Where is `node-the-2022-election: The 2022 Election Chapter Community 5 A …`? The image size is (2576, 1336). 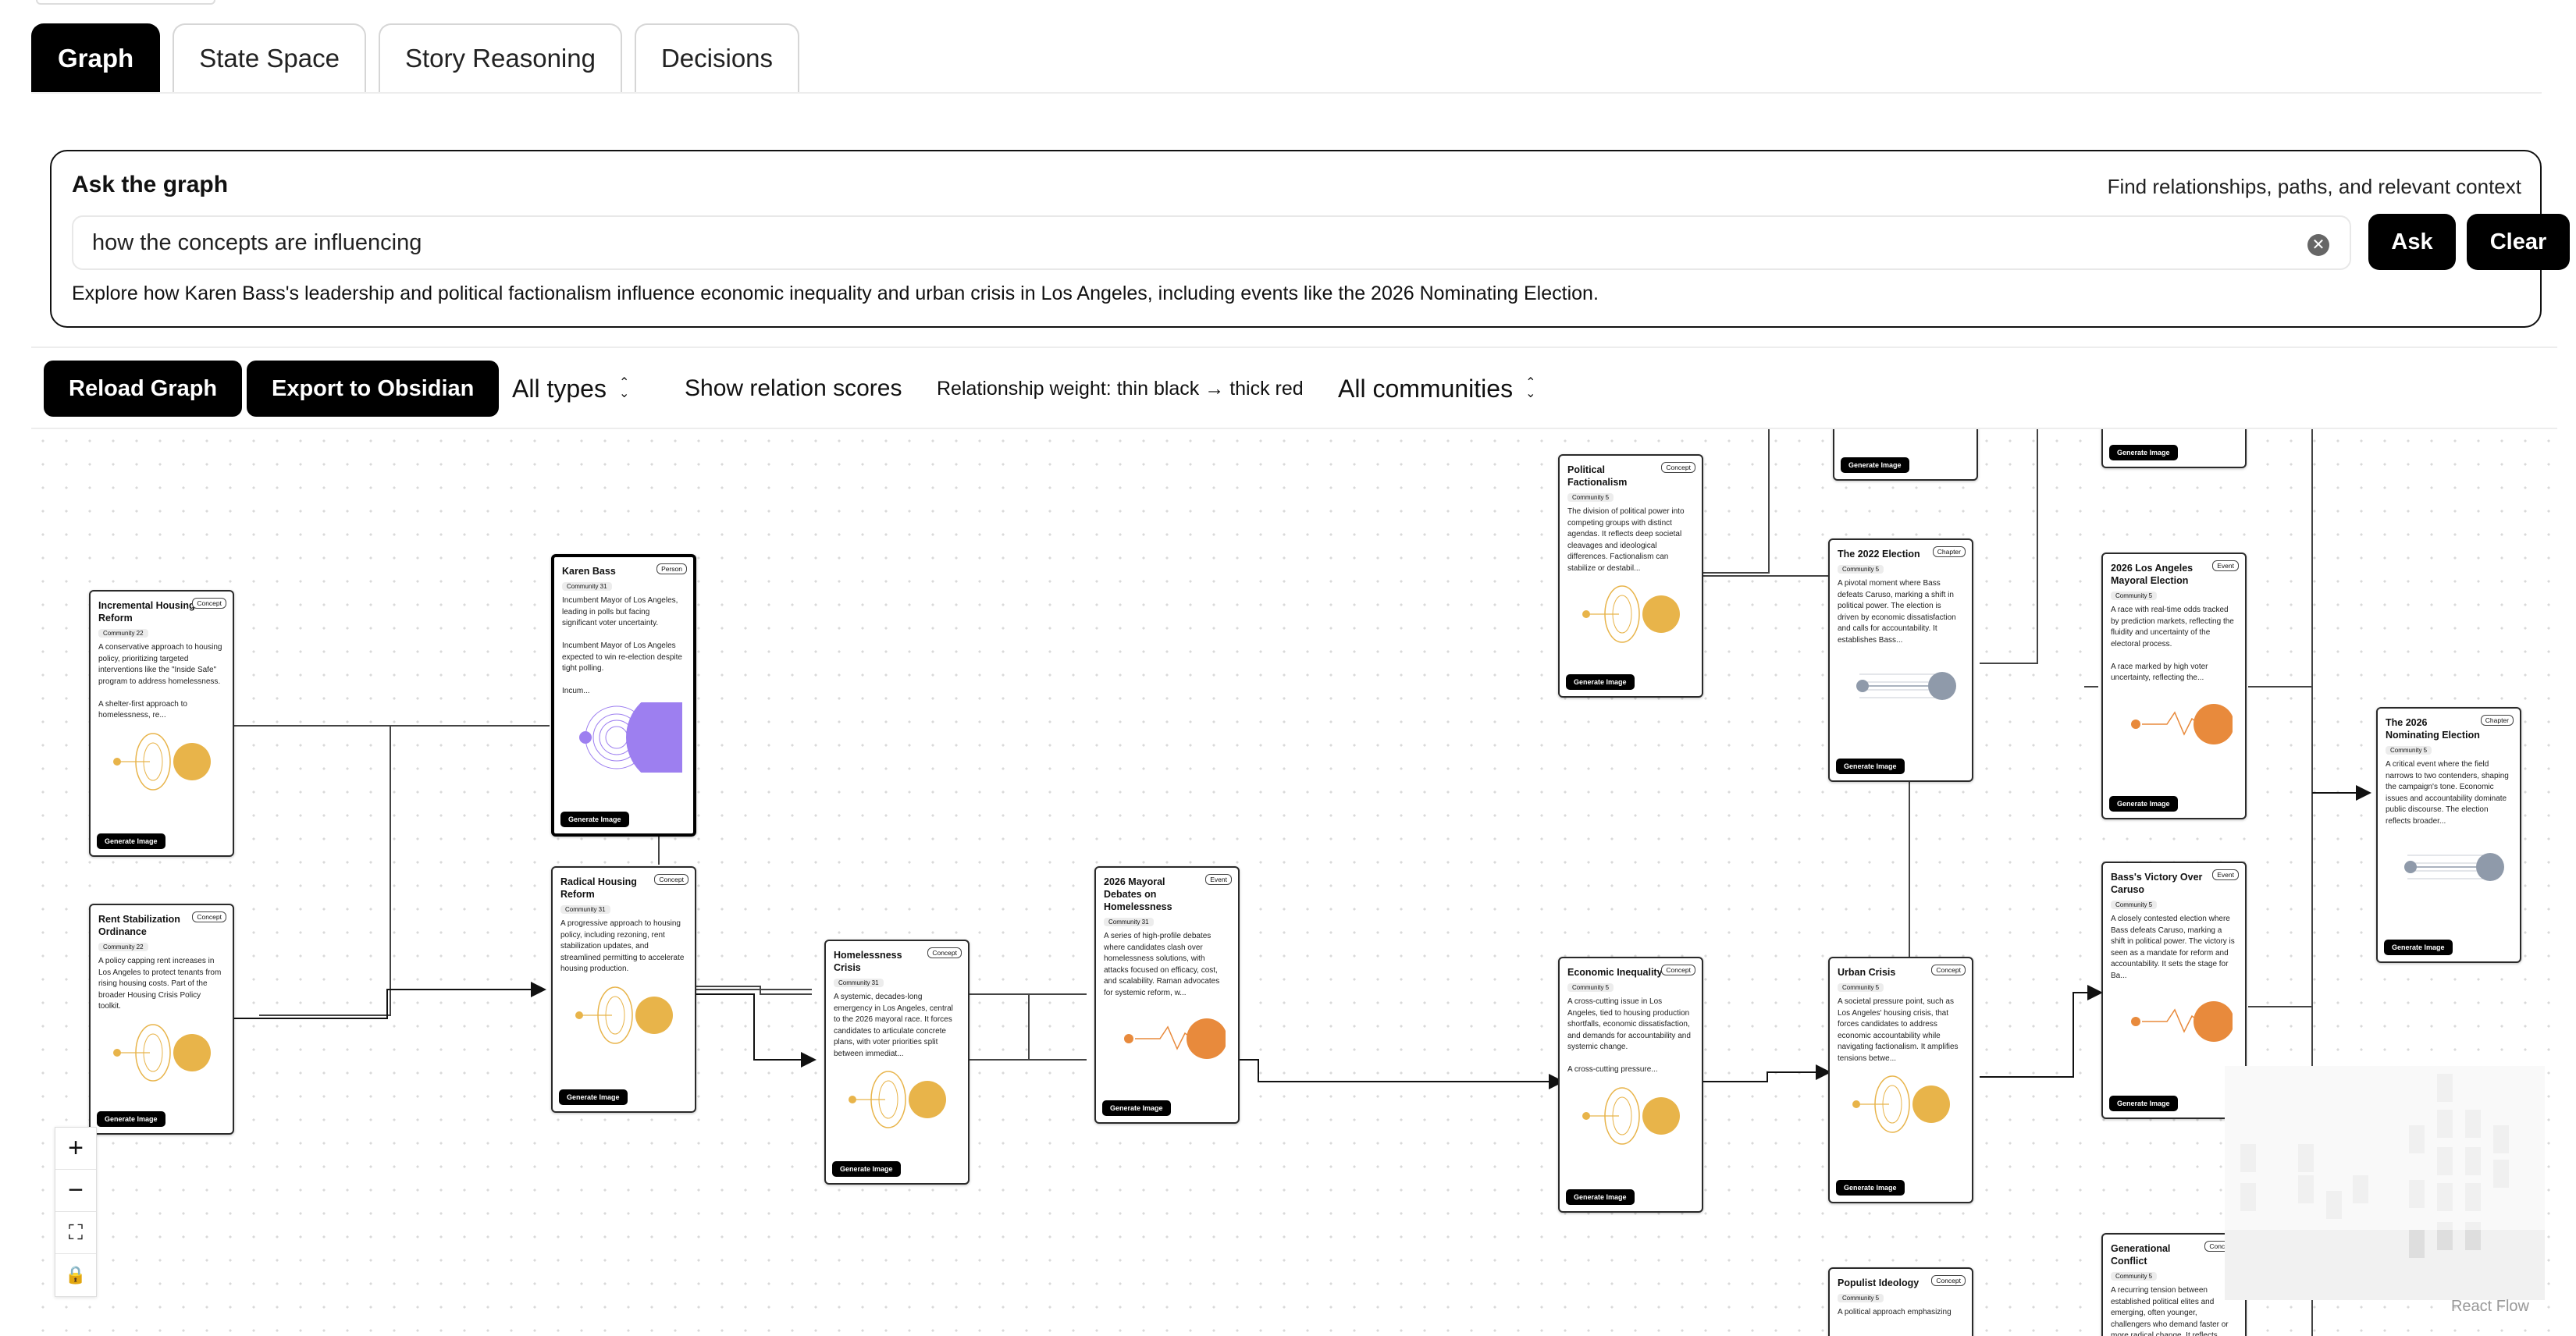
node-the-2022-election: The 2022 Election Chapter Community 5 A … is located at coordinates (1900, 660).